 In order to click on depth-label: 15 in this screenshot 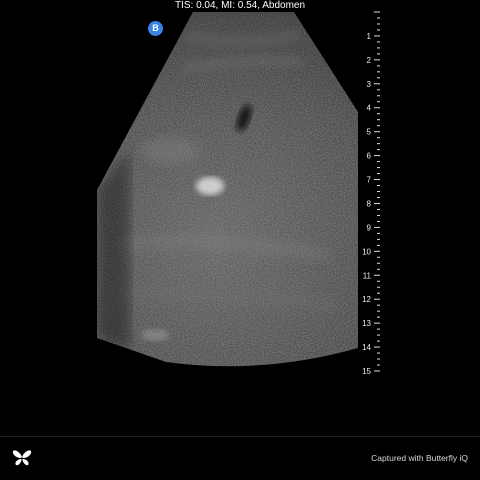, I will do `click(366, 371)`.